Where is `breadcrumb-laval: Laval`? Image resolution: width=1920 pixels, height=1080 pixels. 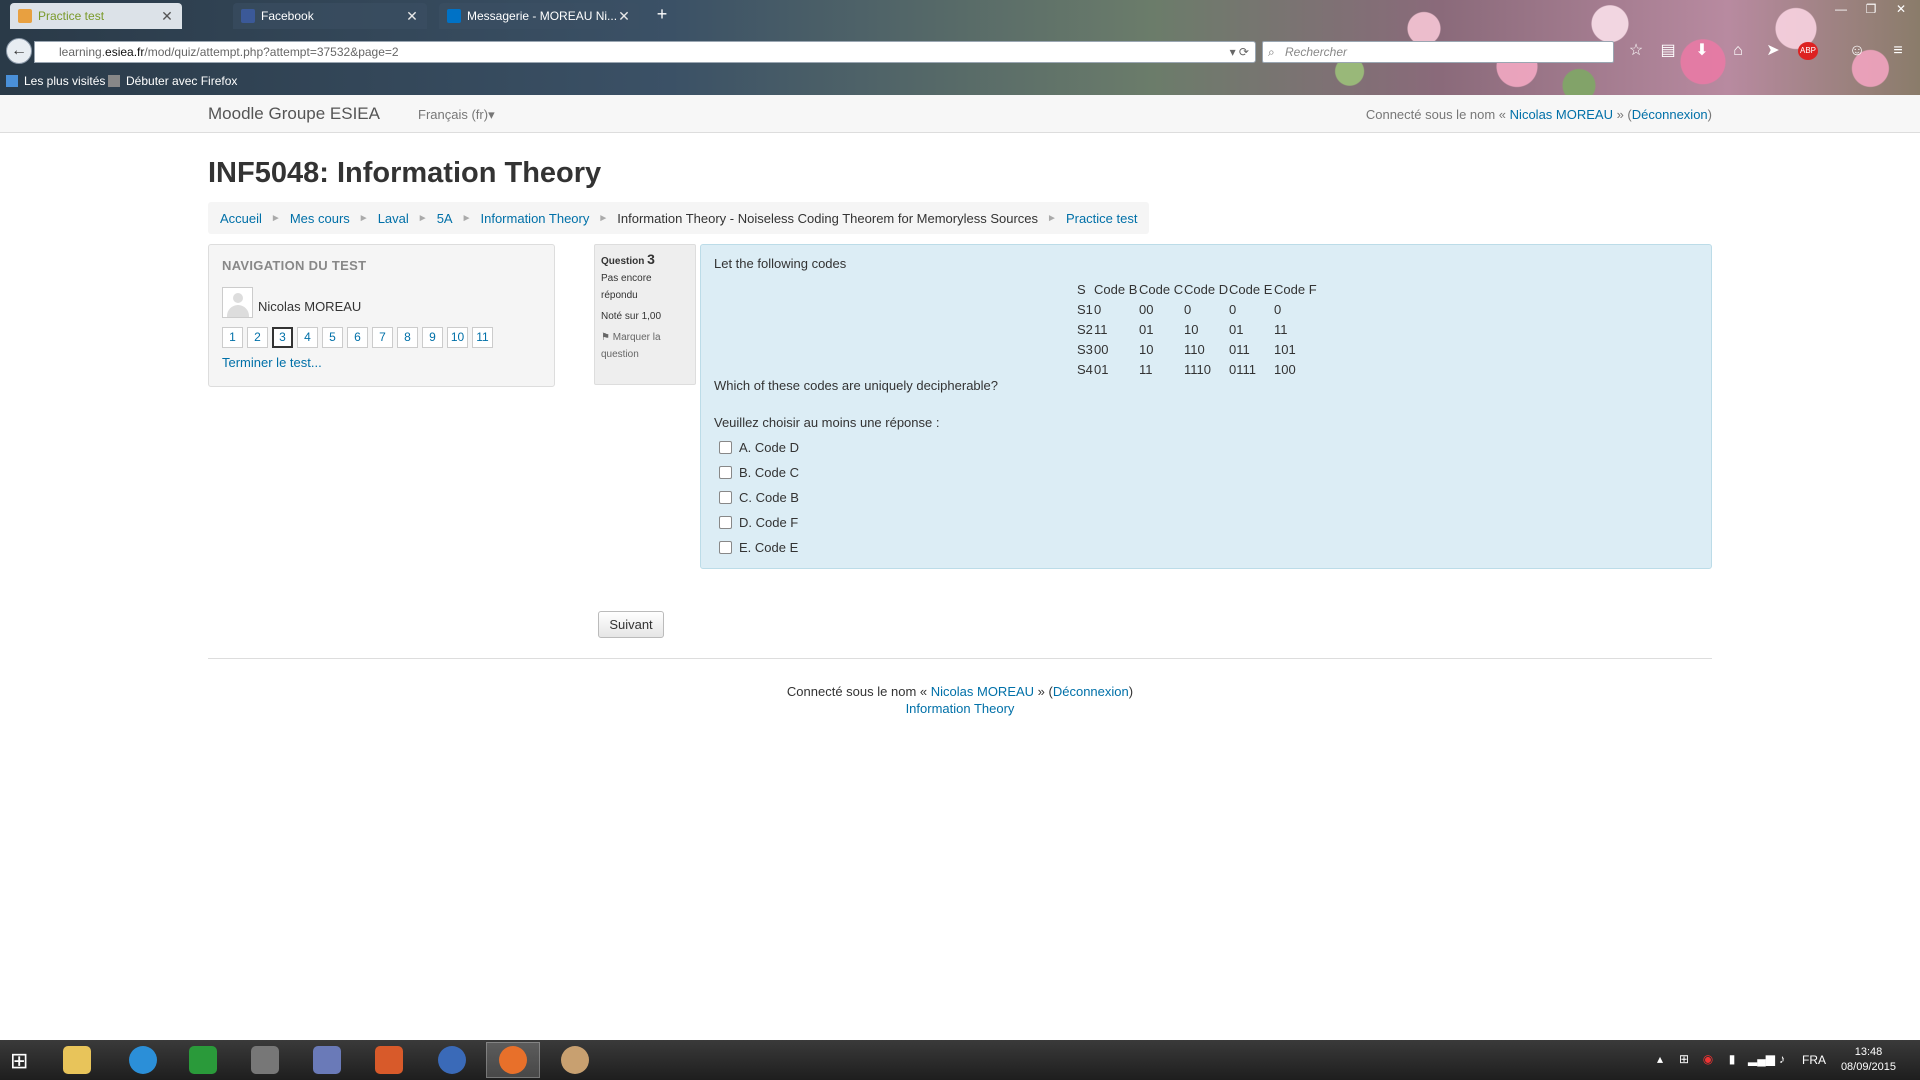
breadcrumb-laval: Laval is located at coordinates (393, 218).